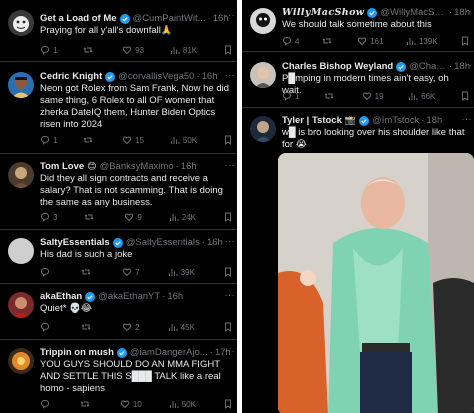  Describe the element at coordinates (377, 41) in the screenshot. I see `like-count: 161` at that location.